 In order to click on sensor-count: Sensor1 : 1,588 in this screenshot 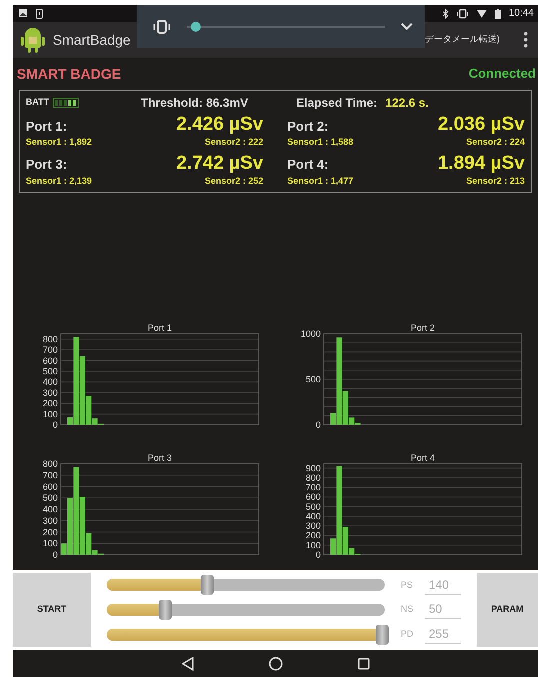, I will do `click(321, 142)`.